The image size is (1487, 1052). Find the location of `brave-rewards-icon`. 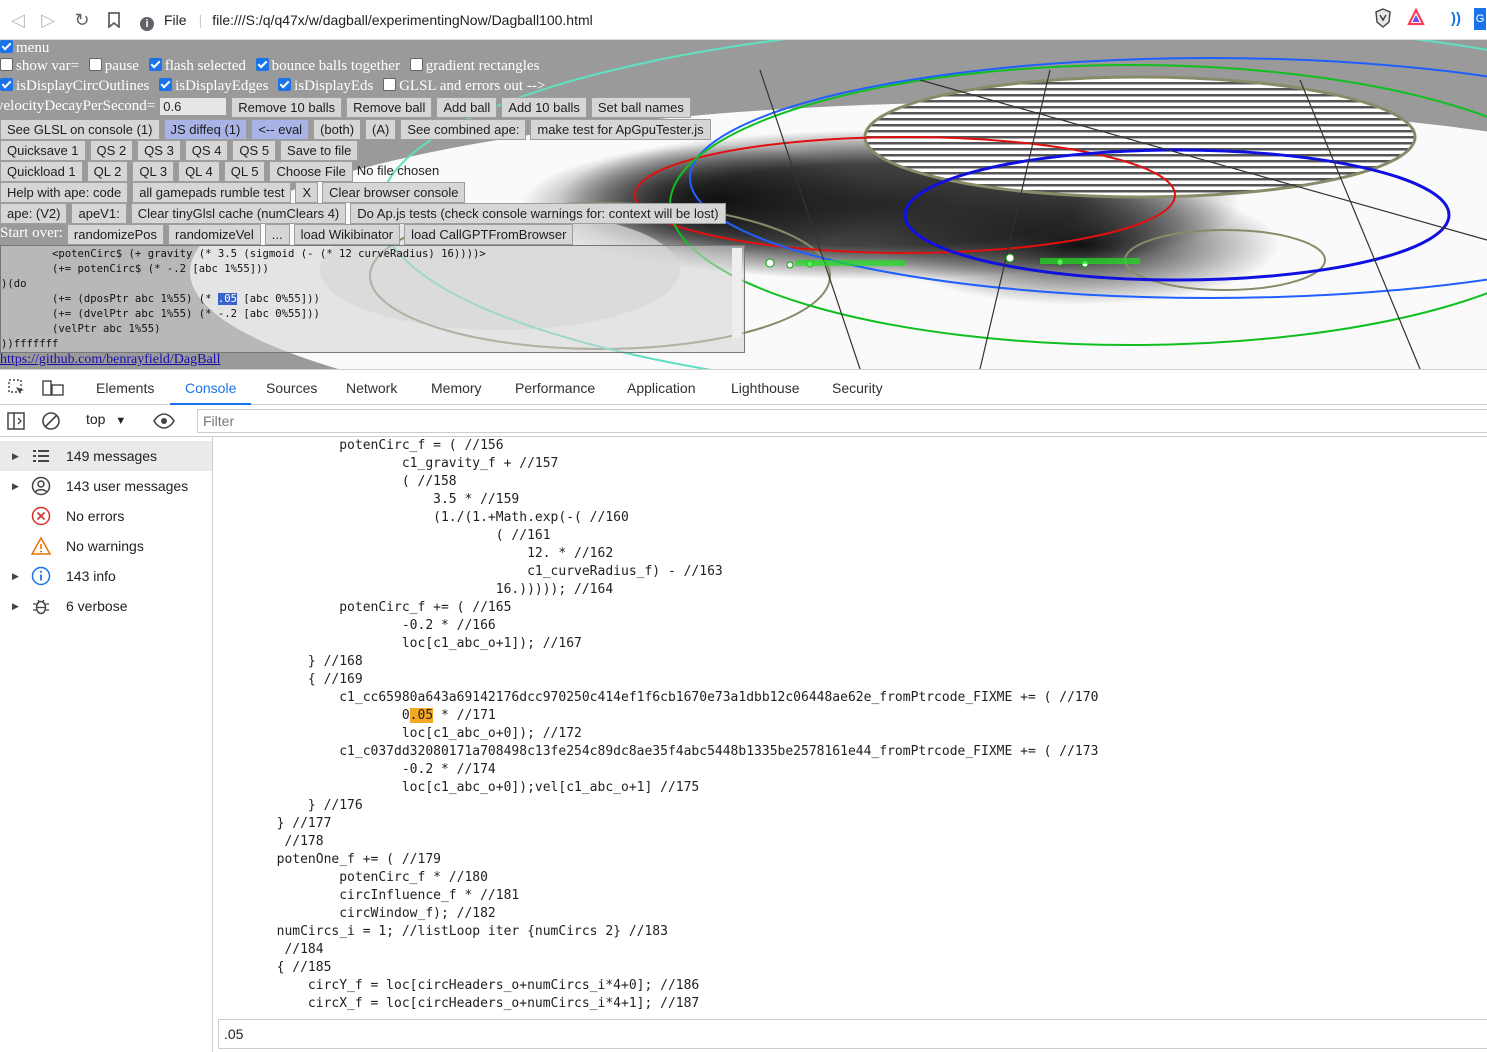

brave-rewards-icon is located at coordinates (1416, 18).